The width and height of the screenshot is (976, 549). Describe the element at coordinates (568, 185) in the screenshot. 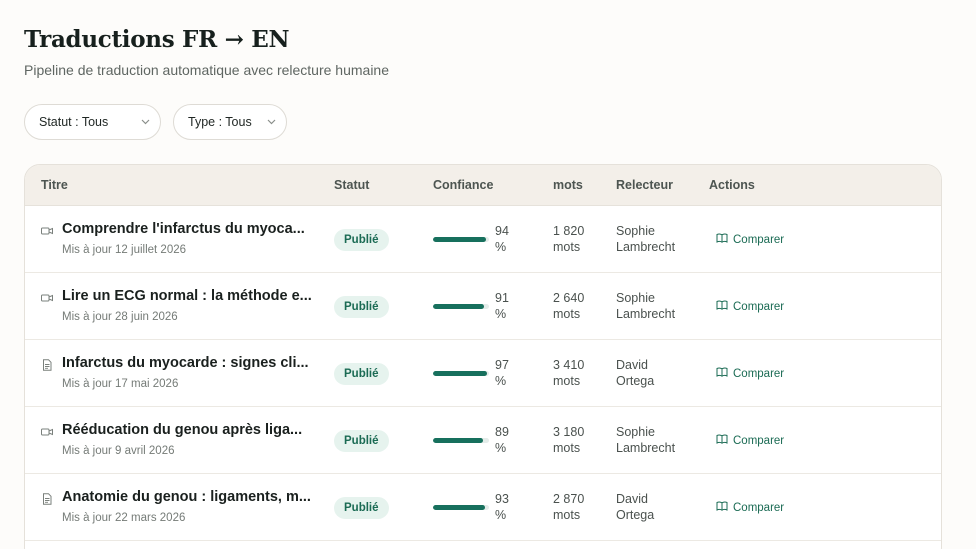

I see `column-header-words: mots` at that location.